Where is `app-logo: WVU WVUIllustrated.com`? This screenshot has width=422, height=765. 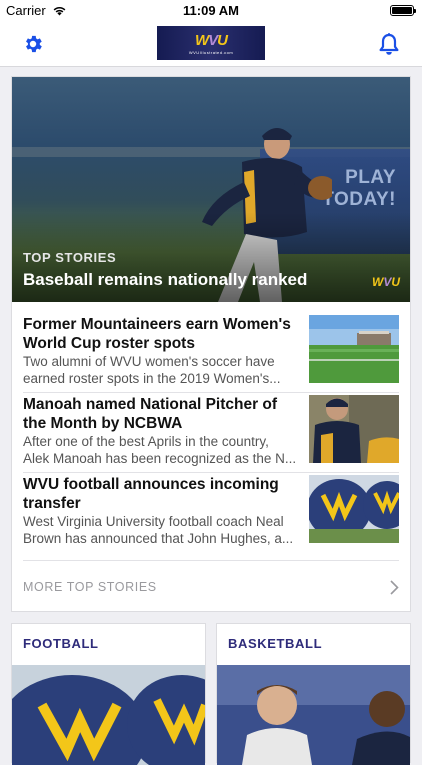 app-logo: WVU WVUIllustrated.com is located at coordinates (211, 43).